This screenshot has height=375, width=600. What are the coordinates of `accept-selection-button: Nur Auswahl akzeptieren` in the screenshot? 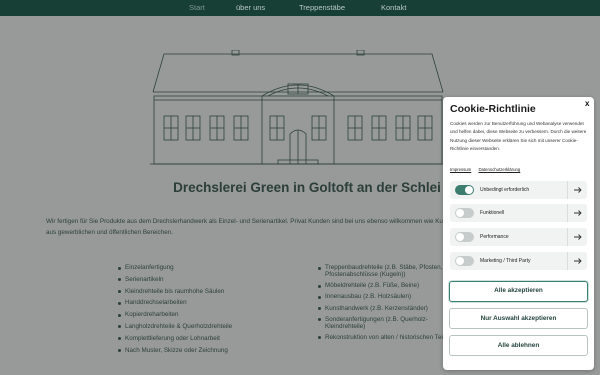 It's located at (518, 318).